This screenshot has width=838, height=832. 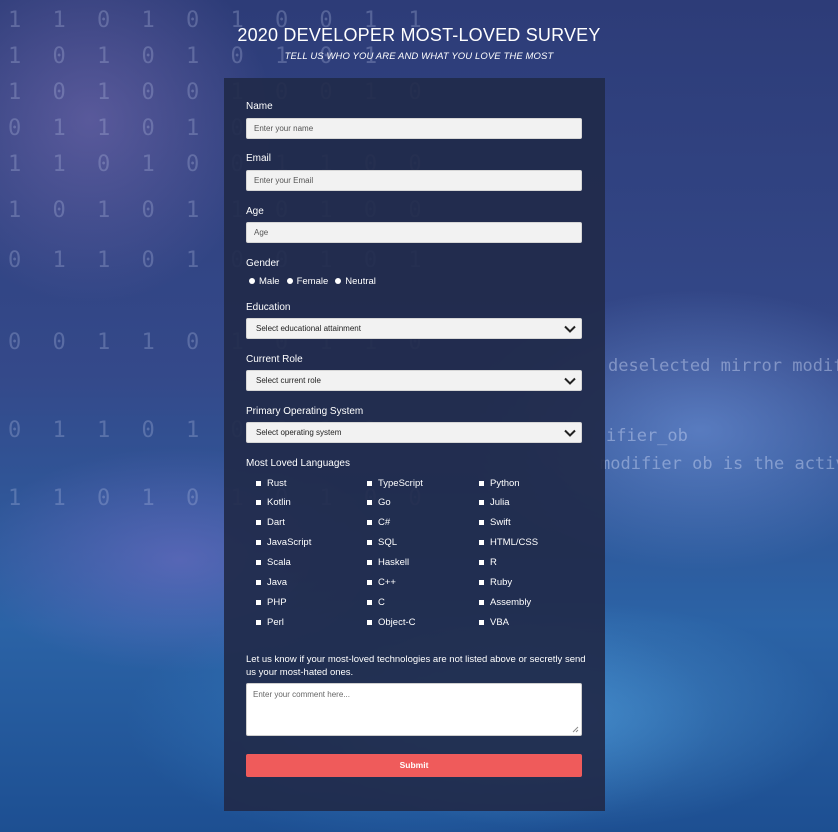 What do you see at coordinates (305, 411) in the screenshot?
I see `os-label: Primary Operating System` at bounding box center [305, 411].